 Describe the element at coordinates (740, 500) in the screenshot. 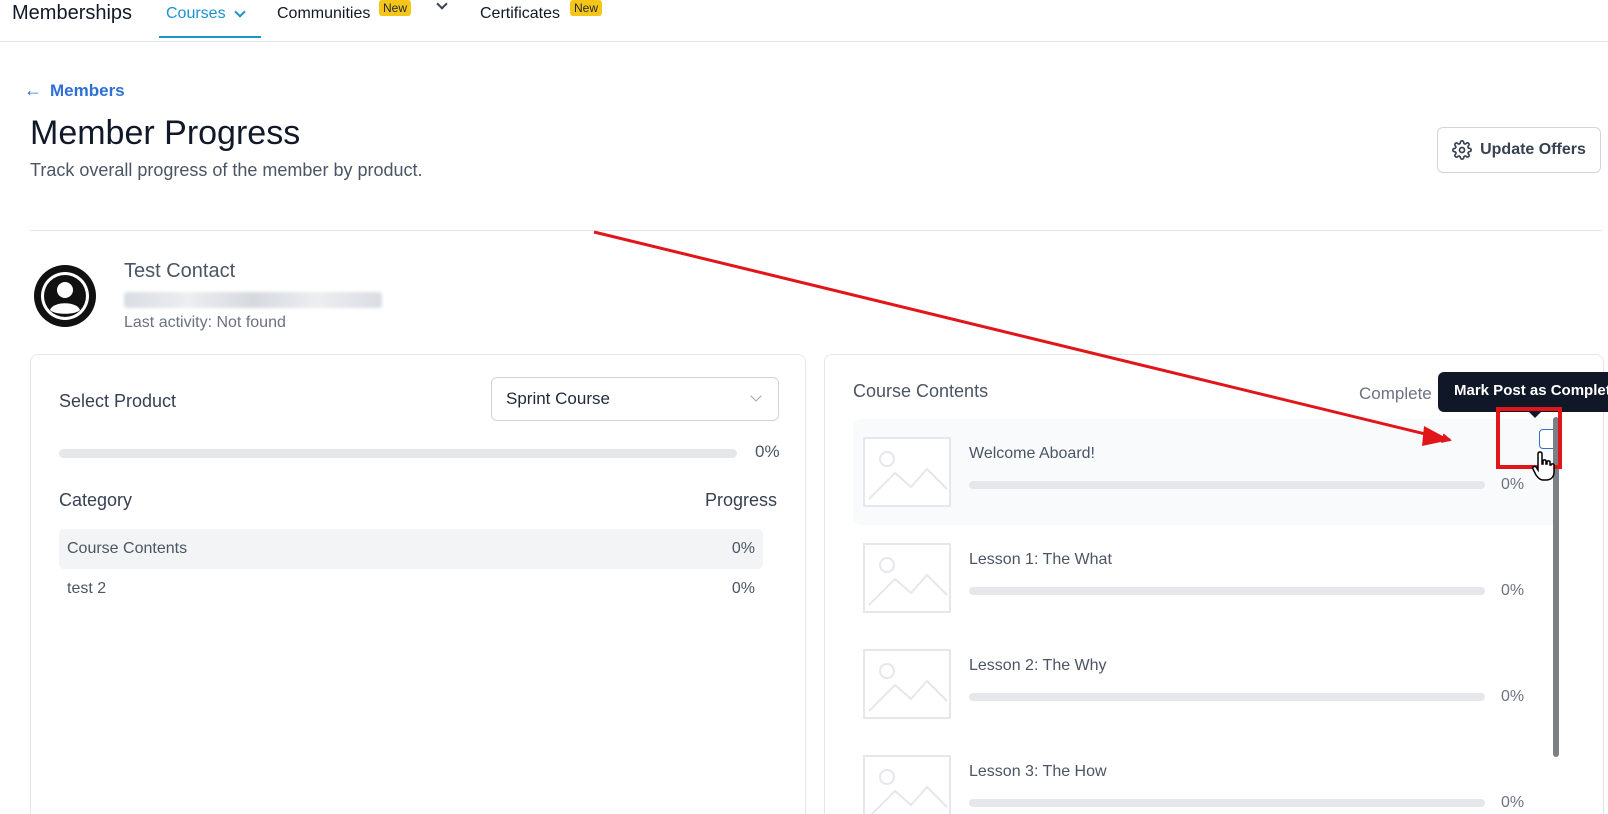

I see `progress-column-header: Progress` at that location.